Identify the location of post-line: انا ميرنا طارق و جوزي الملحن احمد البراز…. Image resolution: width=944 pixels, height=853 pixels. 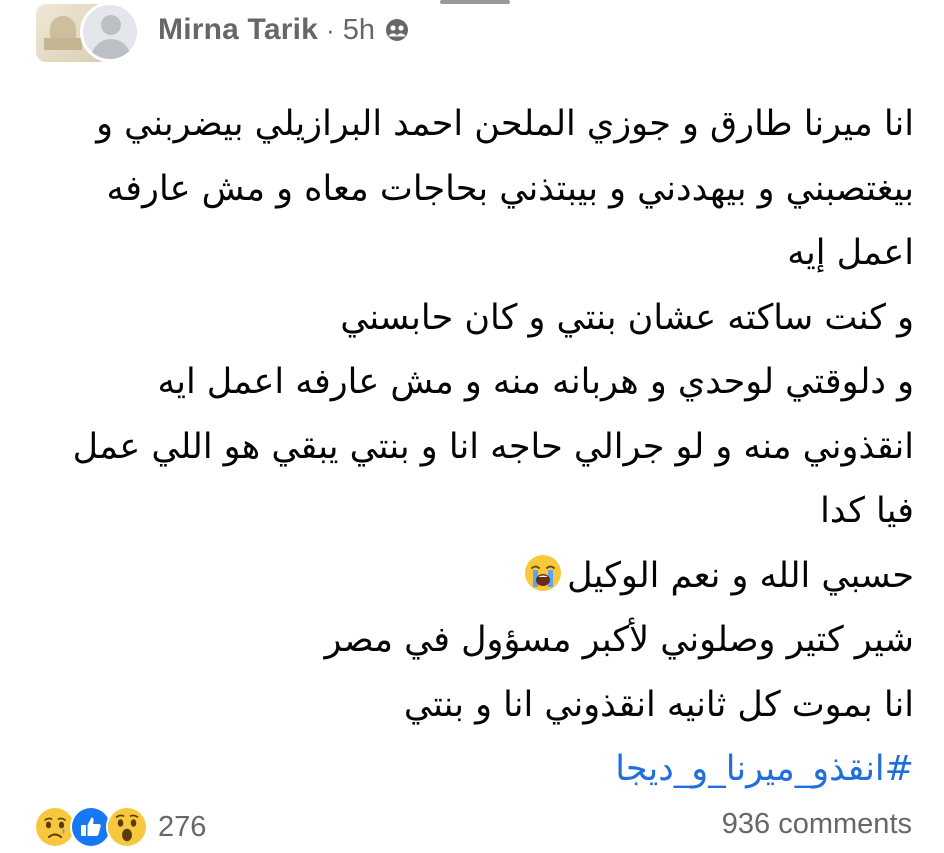
(505, 124).